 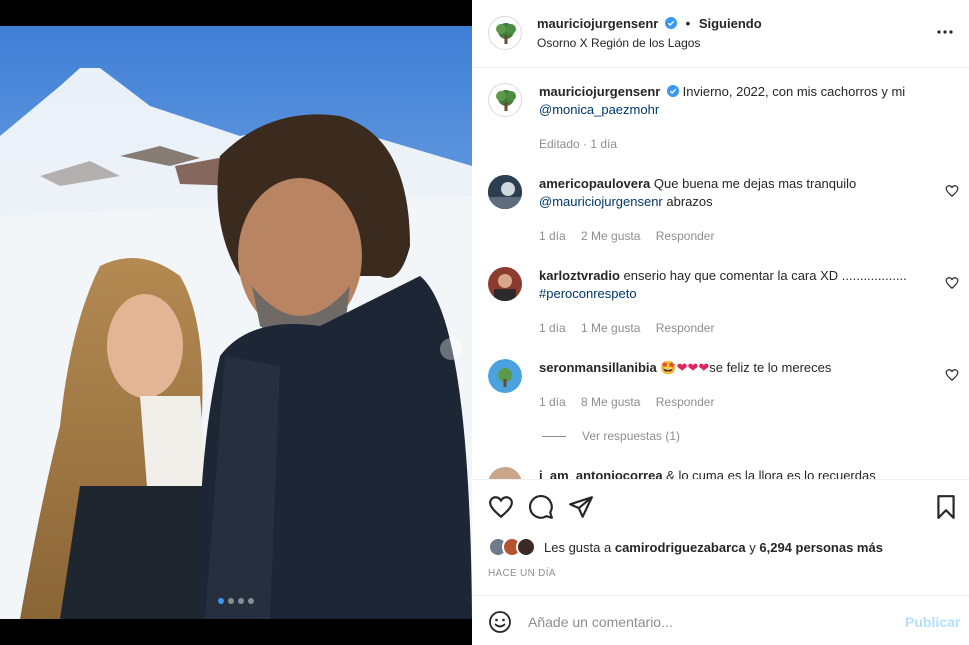 What do you see at coordinates (730, 23) in the screenshot?
I see `follow-status-button: Siguiendo` at bounding box center [730, 23].